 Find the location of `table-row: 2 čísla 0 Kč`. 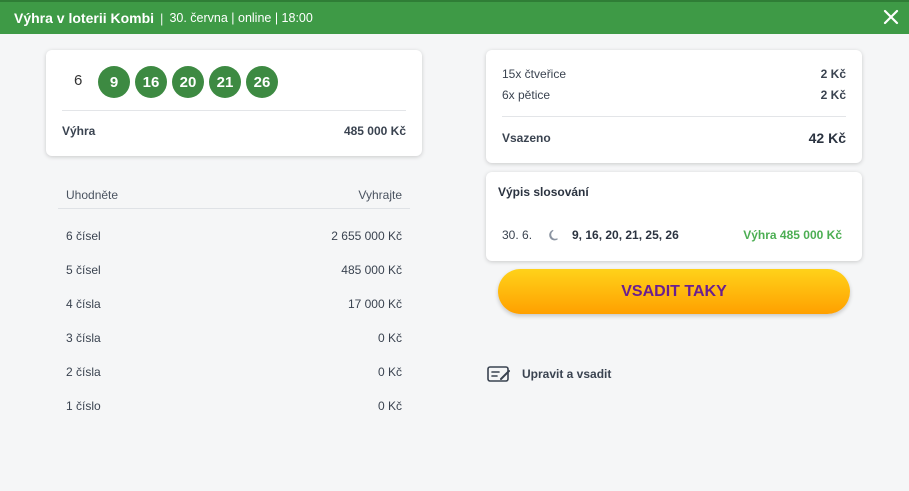

table-row: 2 čísla 0 Kč is located at coordinates (234, 372).